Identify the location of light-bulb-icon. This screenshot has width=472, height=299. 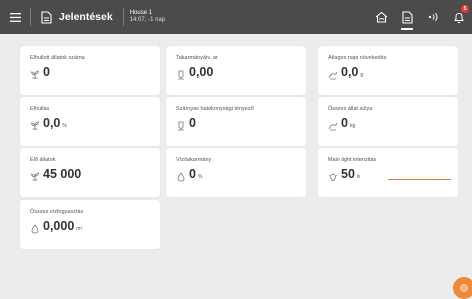
(333, 175).